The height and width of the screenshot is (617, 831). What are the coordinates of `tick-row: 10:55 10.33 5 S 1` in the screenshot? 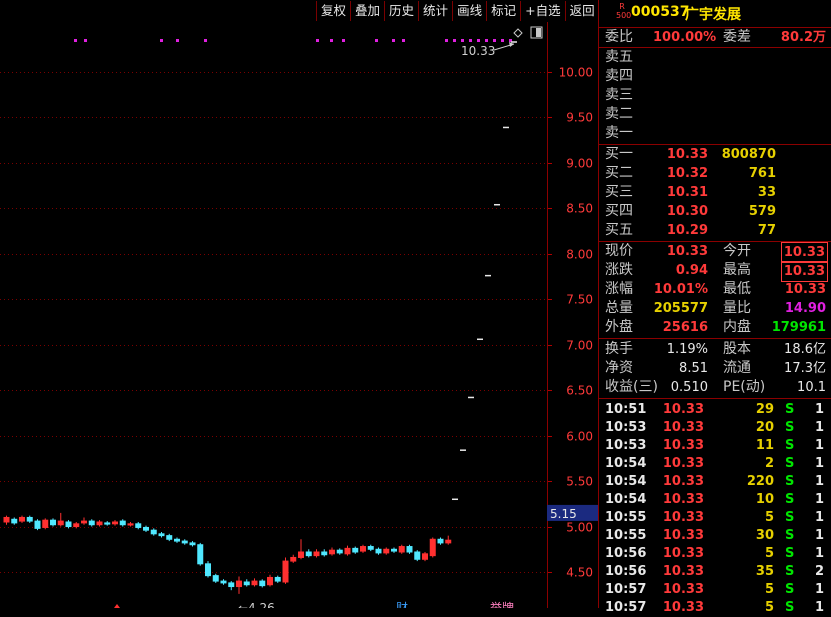 It's located at (715, 518).